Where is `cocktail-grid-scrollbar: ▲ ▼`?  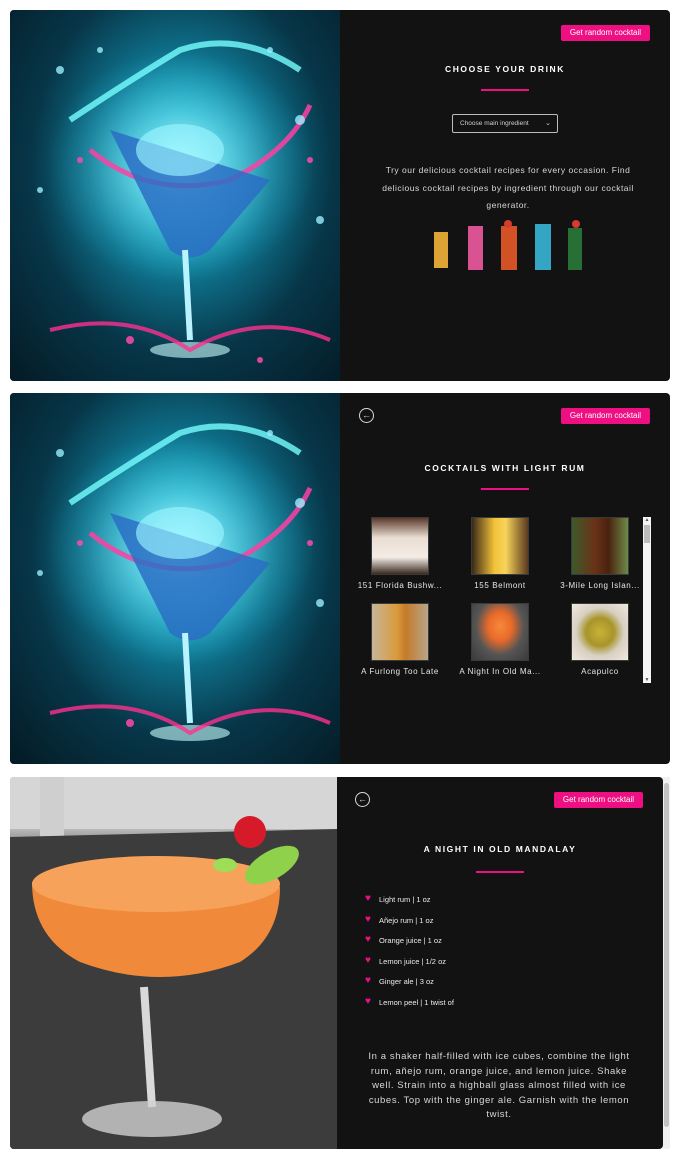 cocktail-grid-scrollbar: ▲ ▼ is located at coordinates (647, 600).